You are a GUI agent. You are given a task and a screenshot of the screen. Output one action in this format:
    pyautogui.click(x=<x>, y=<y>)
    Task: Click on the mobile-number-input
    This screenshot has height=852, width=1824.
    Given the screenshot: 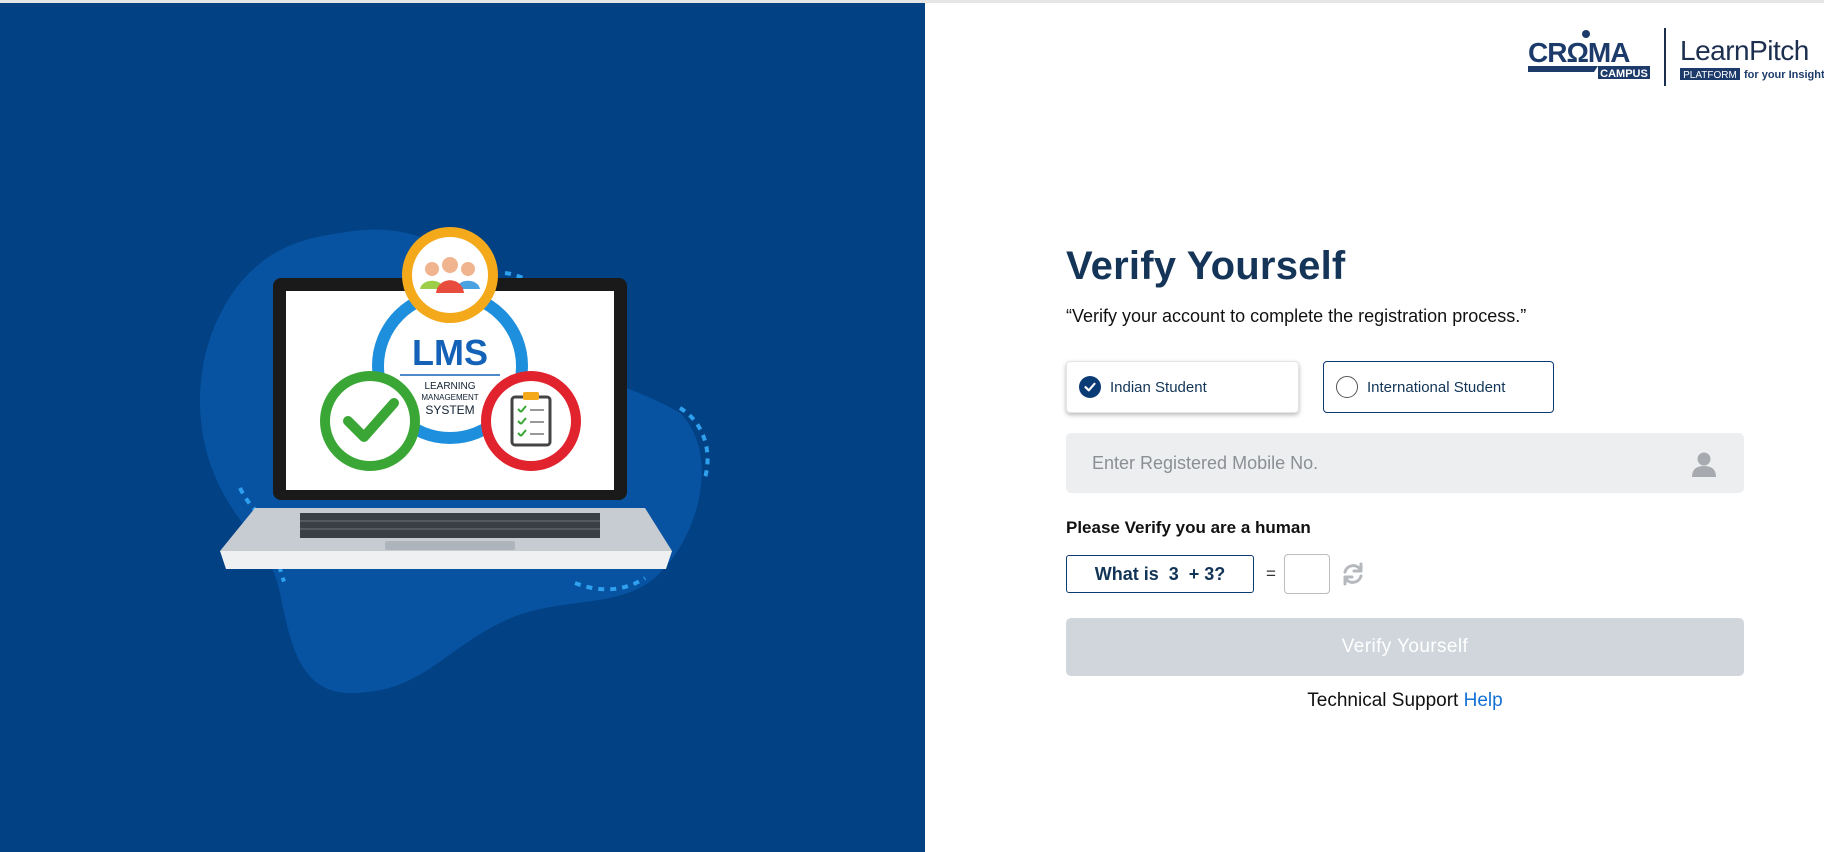 What is the action you would take?
    pyautogui.click(x=1376, y=463)
    